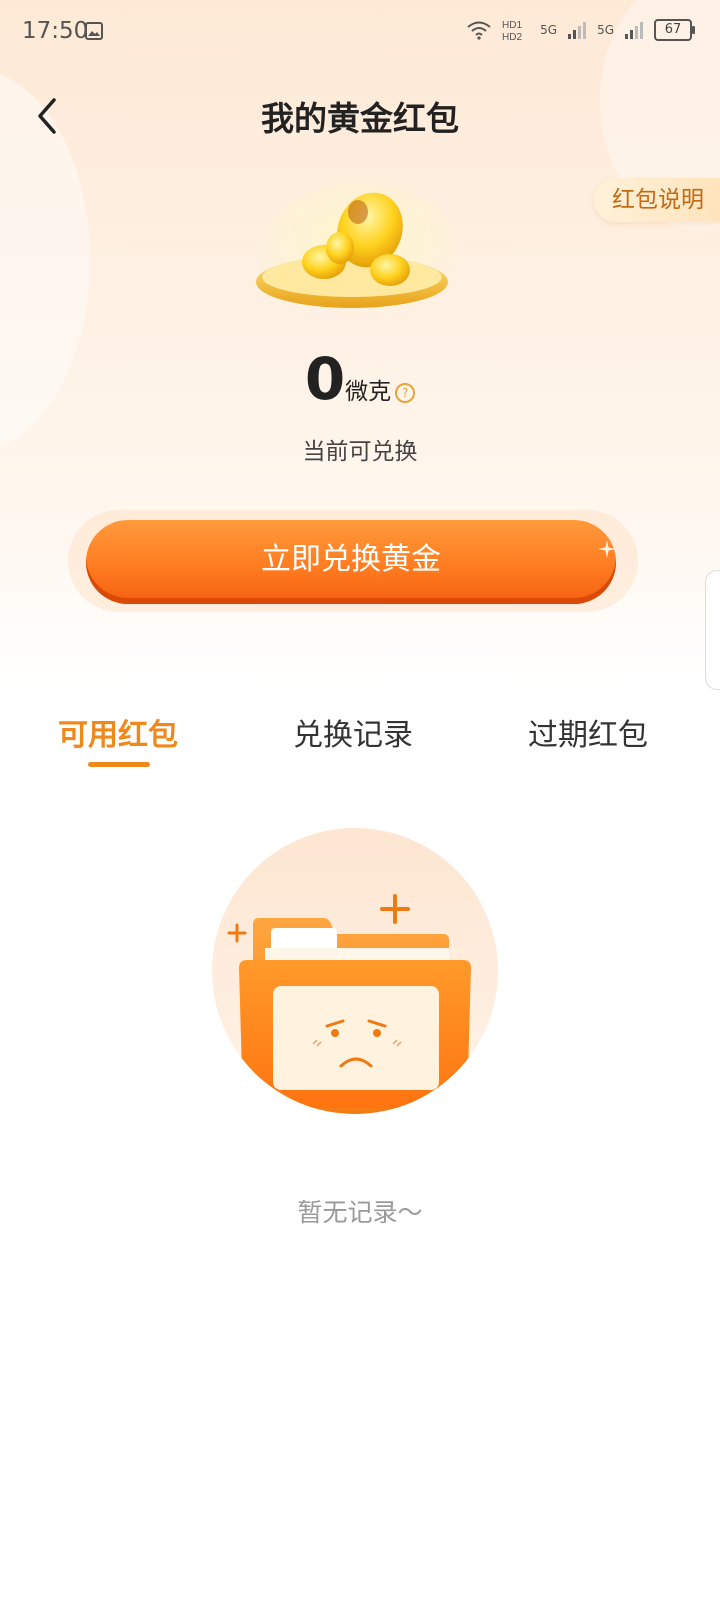 The width and height of the screenshot is (720, 1600). Describe the element at coordinates (119, 764) in the screenshot. I see `active-tab-indicator` at that location.